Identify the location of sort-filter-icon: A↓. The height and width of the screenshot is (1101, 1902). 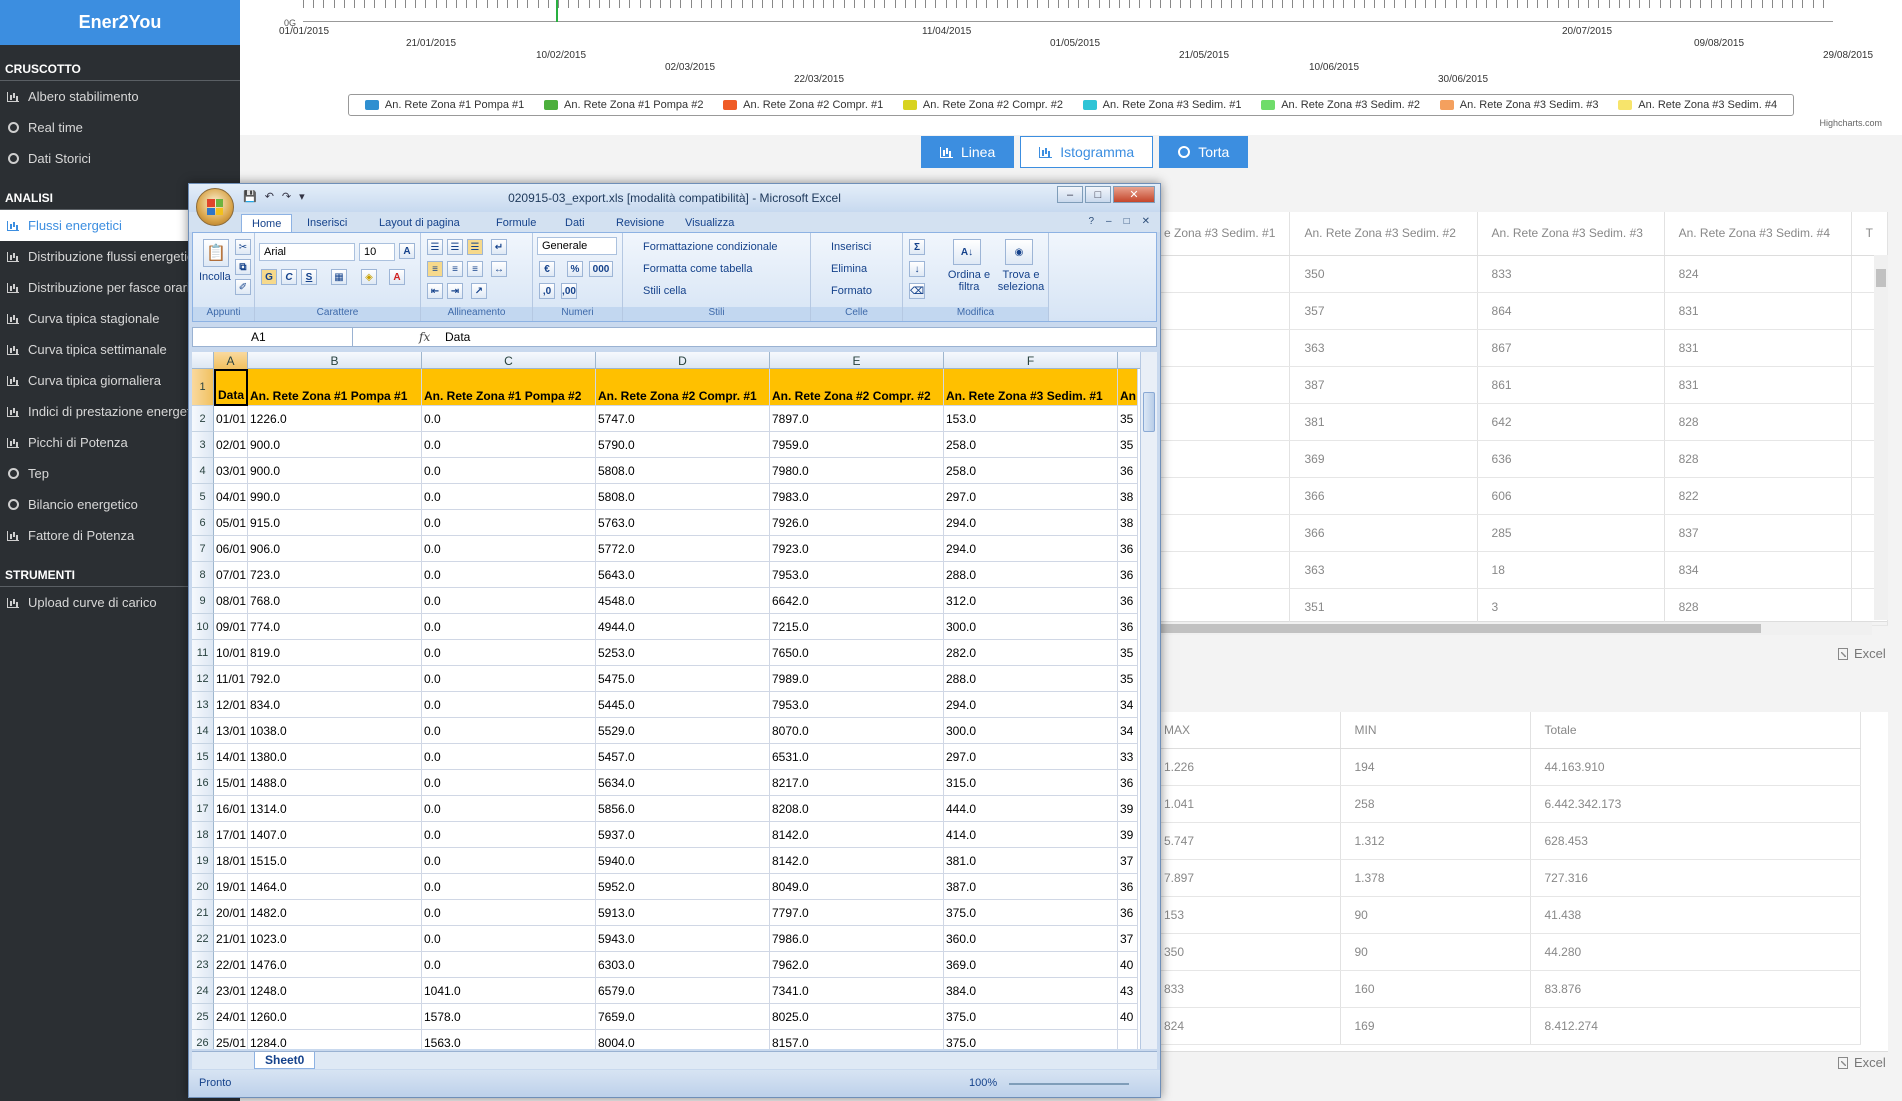
(967, 252).